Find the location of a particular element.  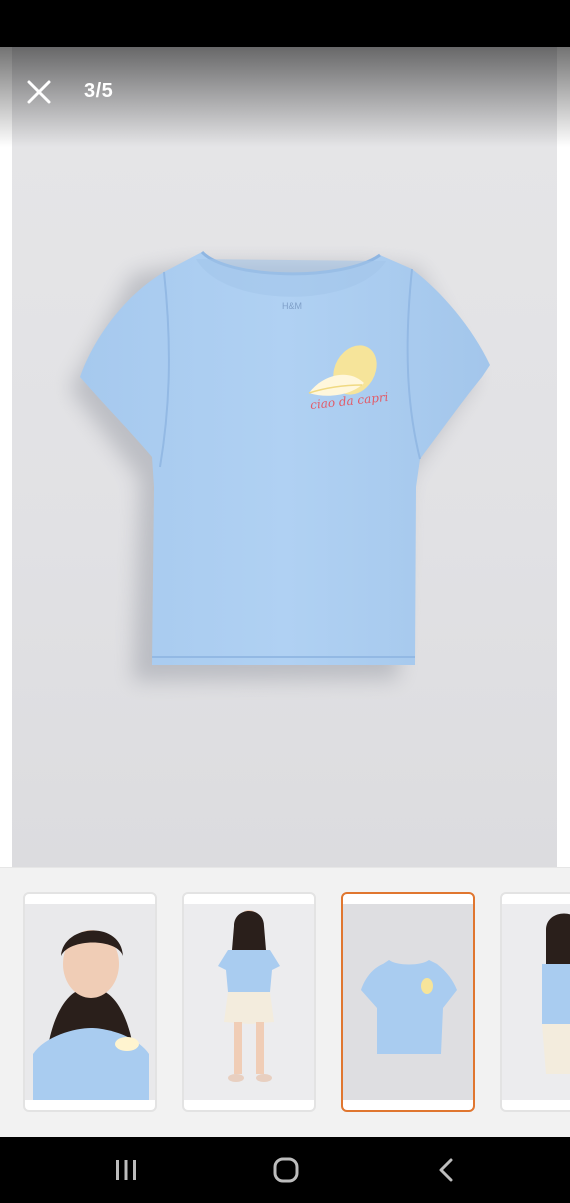

back-button is located at coordinates (446, 1170).